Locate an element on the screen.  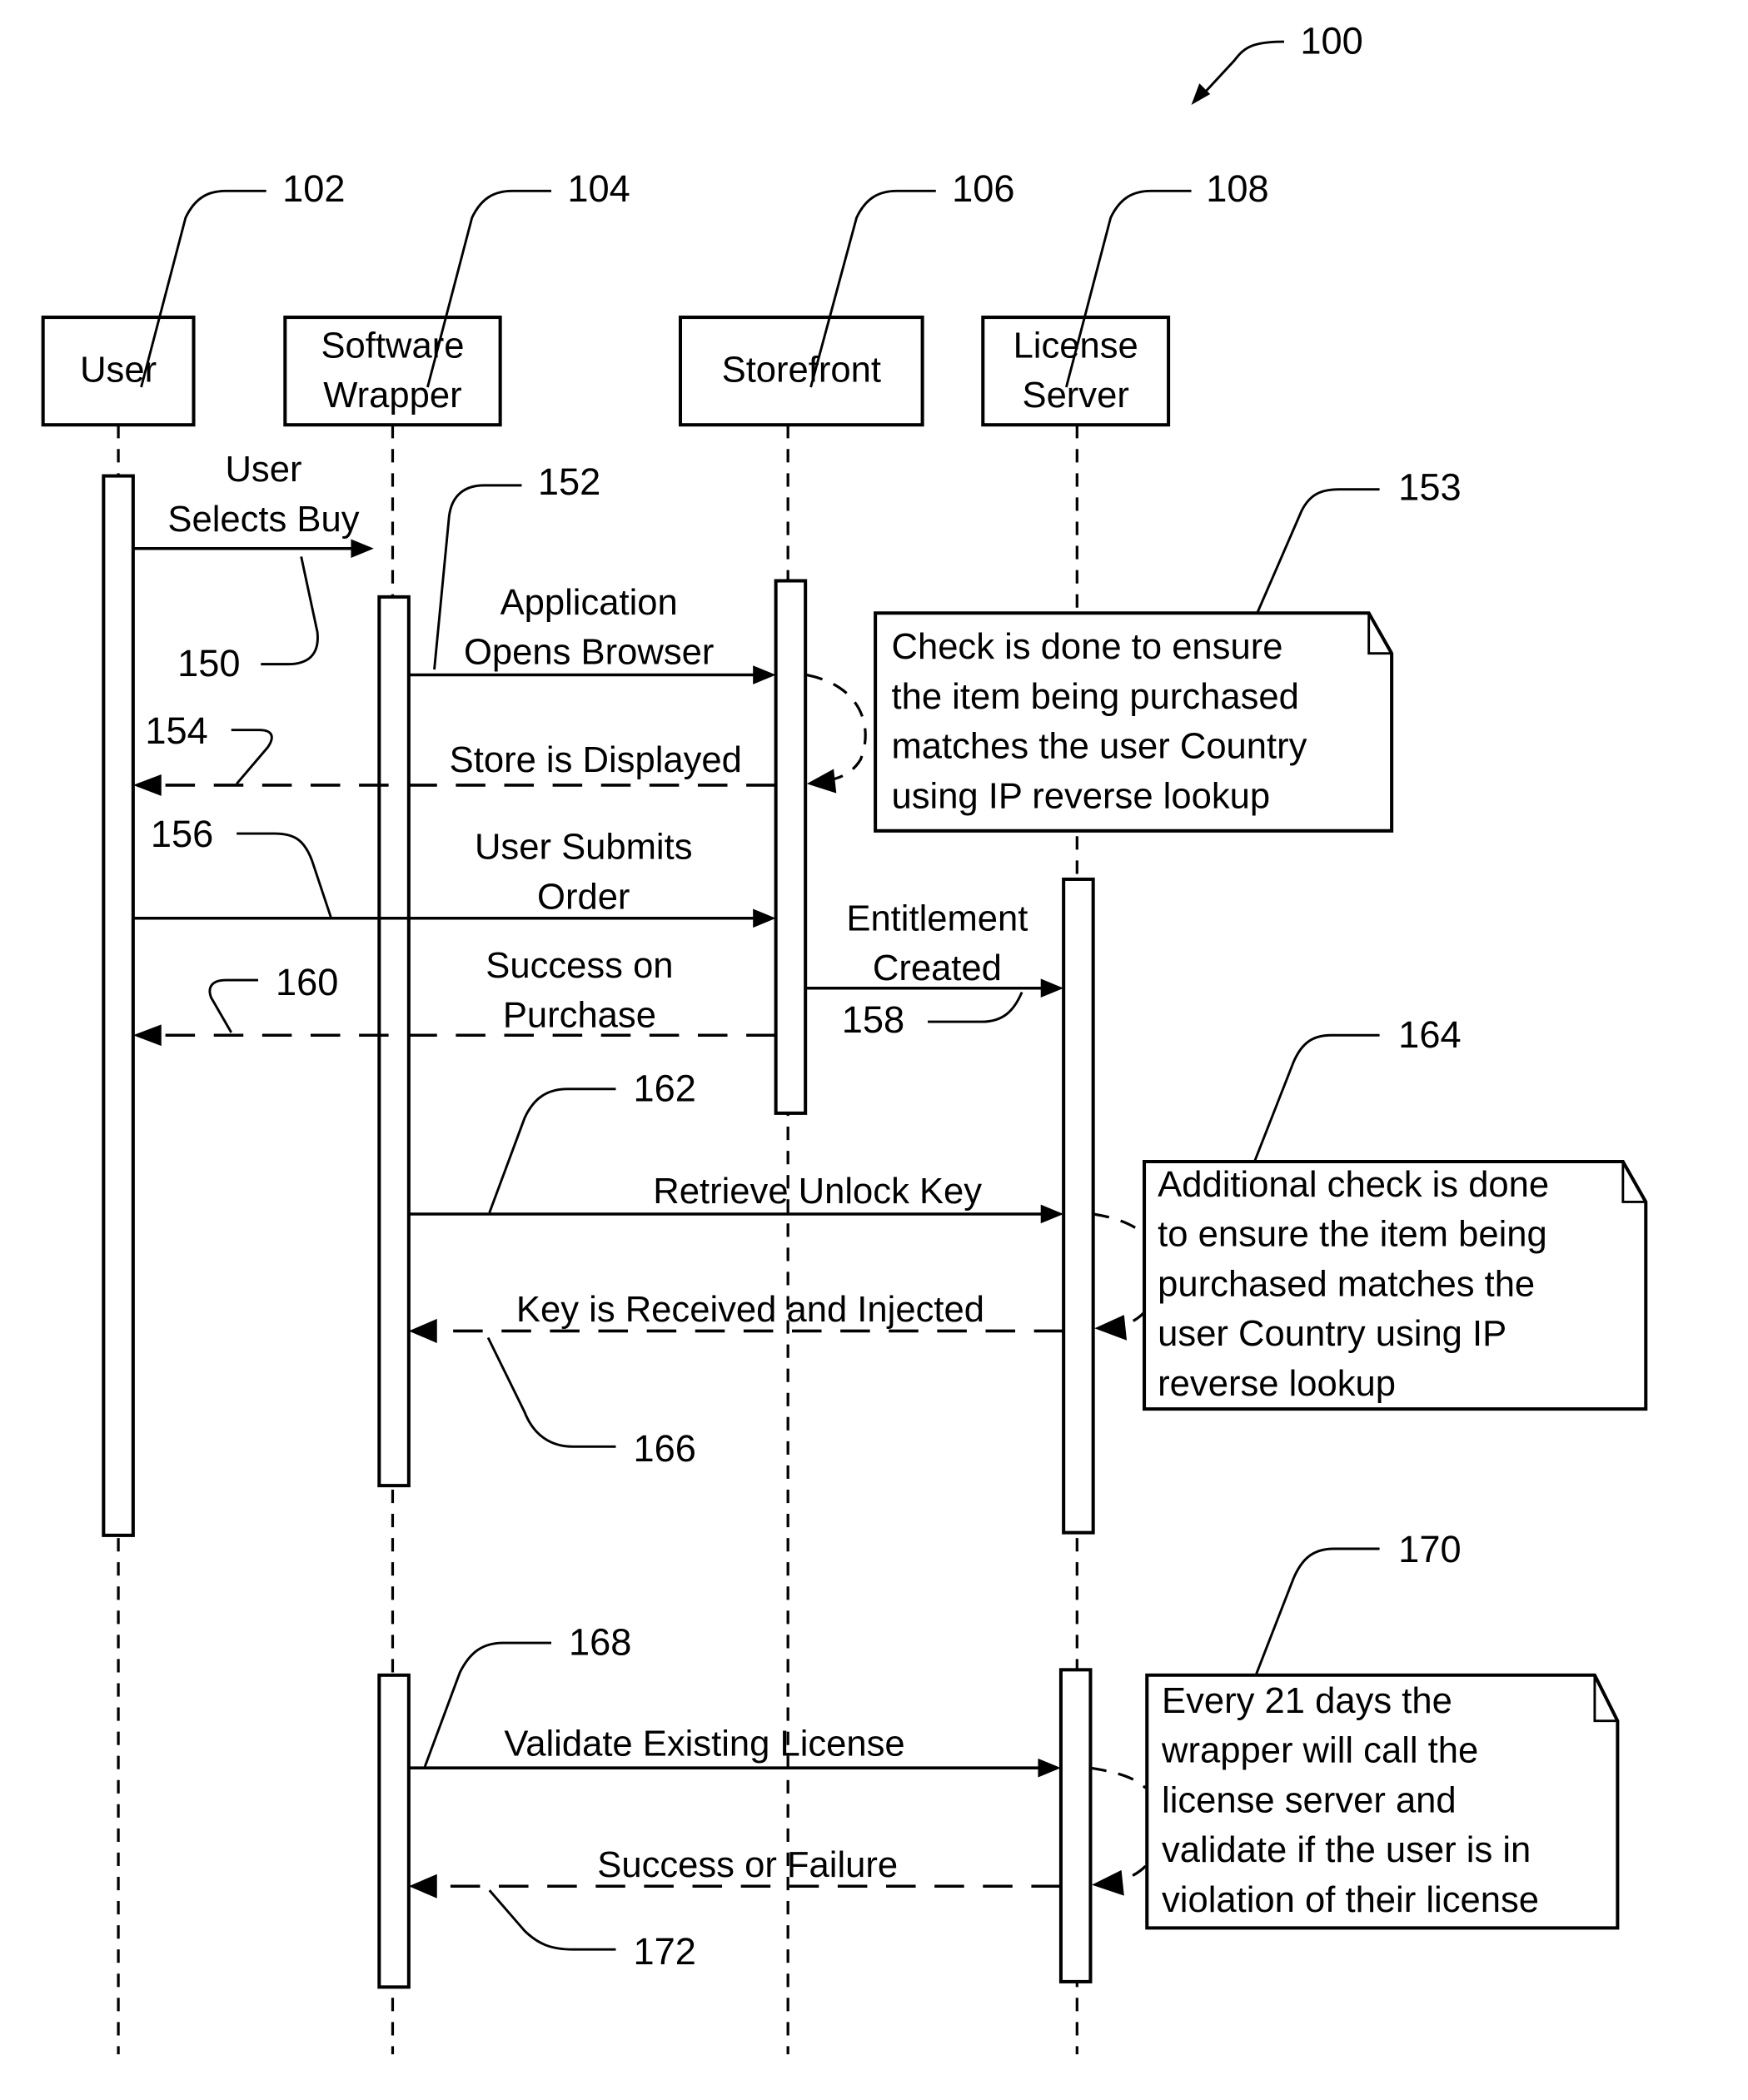
ref-156: 156 is located at coordinates (182, 834).